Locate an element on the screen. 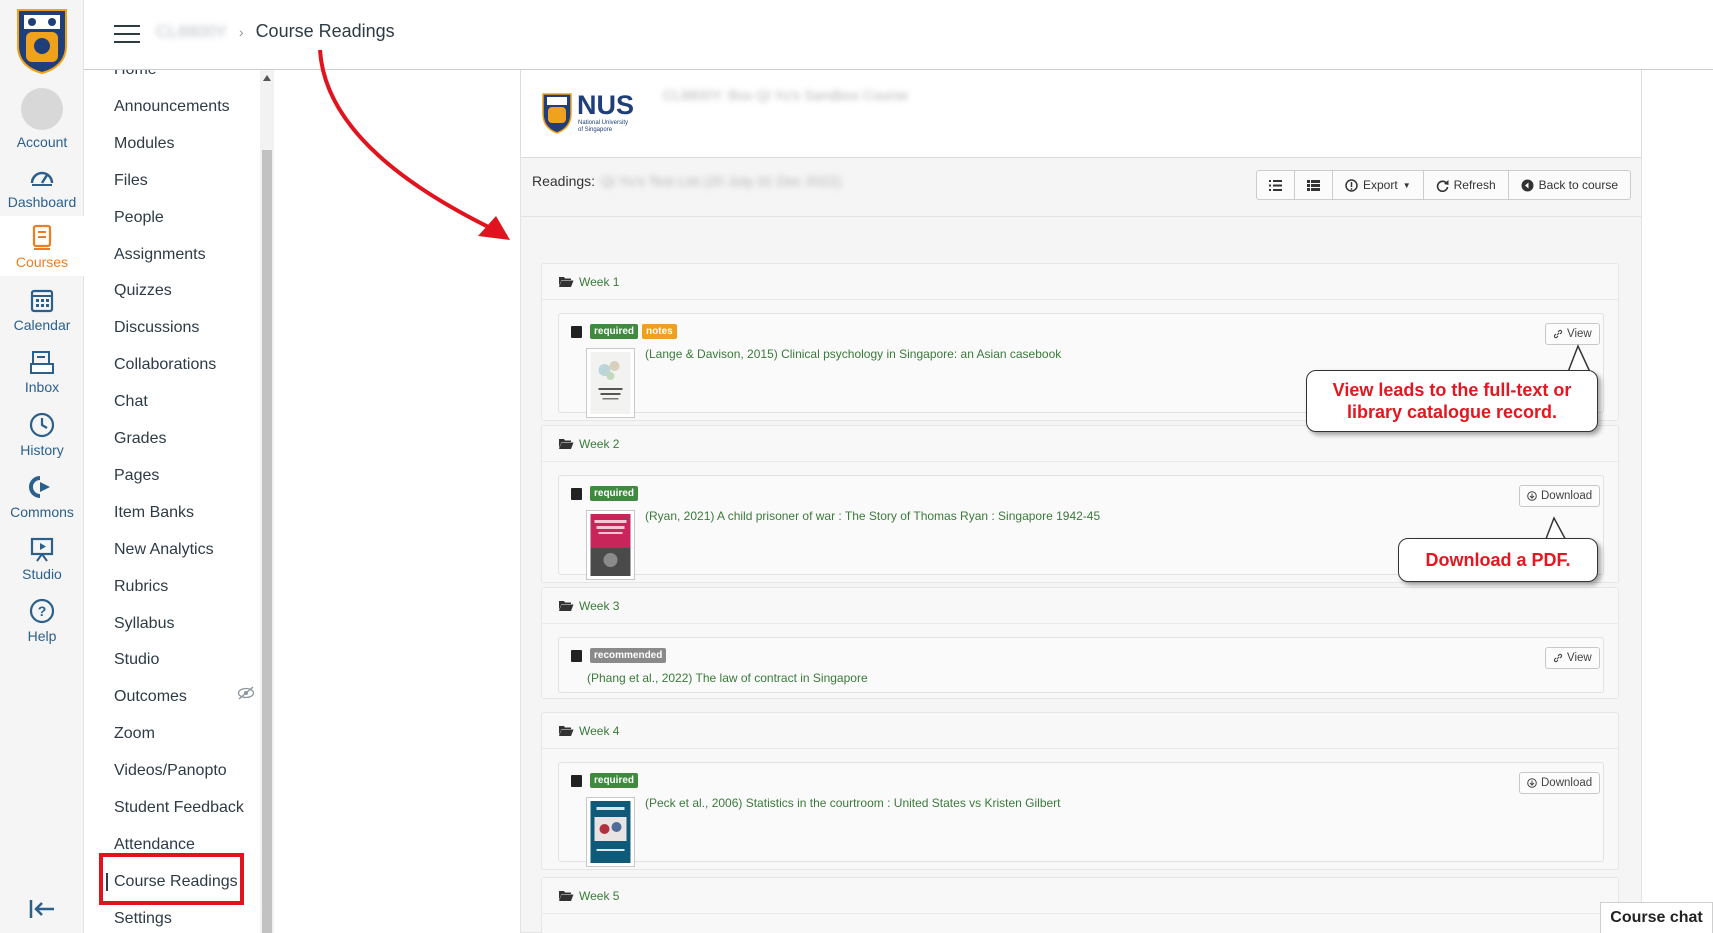 This screenshot has width=1713, height=933. back-to-course-button: Back to course is located at coordinates (1569, 185).